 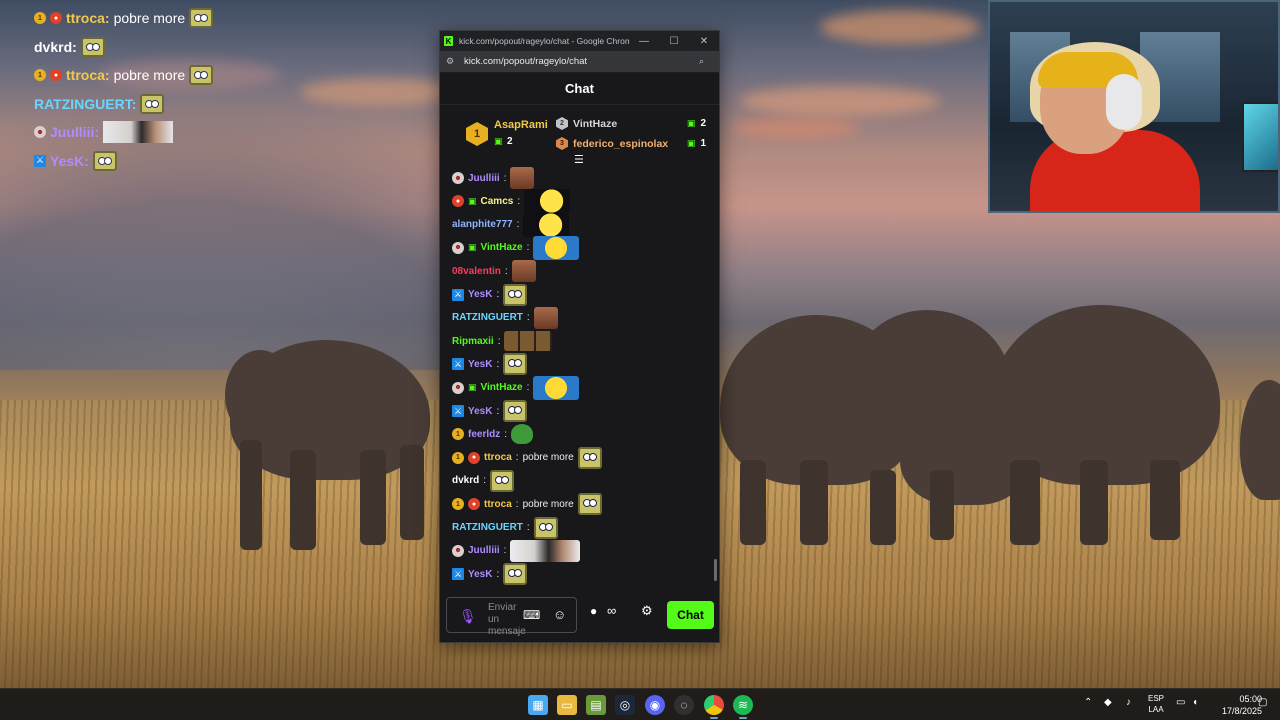 I want to click on chat-scrollbar, so click(x=715, y=570).